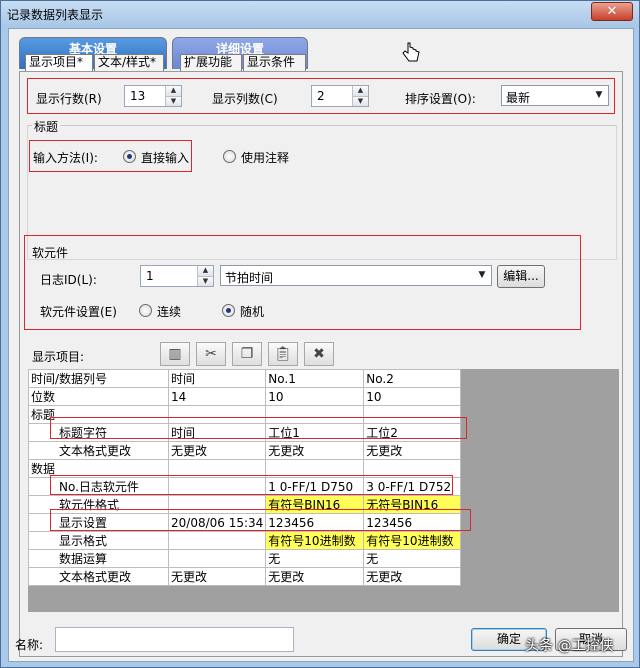 The width and height of the screenshot is (640, 668). What do you see at coordinates (98, 378) in the screenshot?
I see `grid-cell: 时间/数据列号` at bounding box center [98, 378].